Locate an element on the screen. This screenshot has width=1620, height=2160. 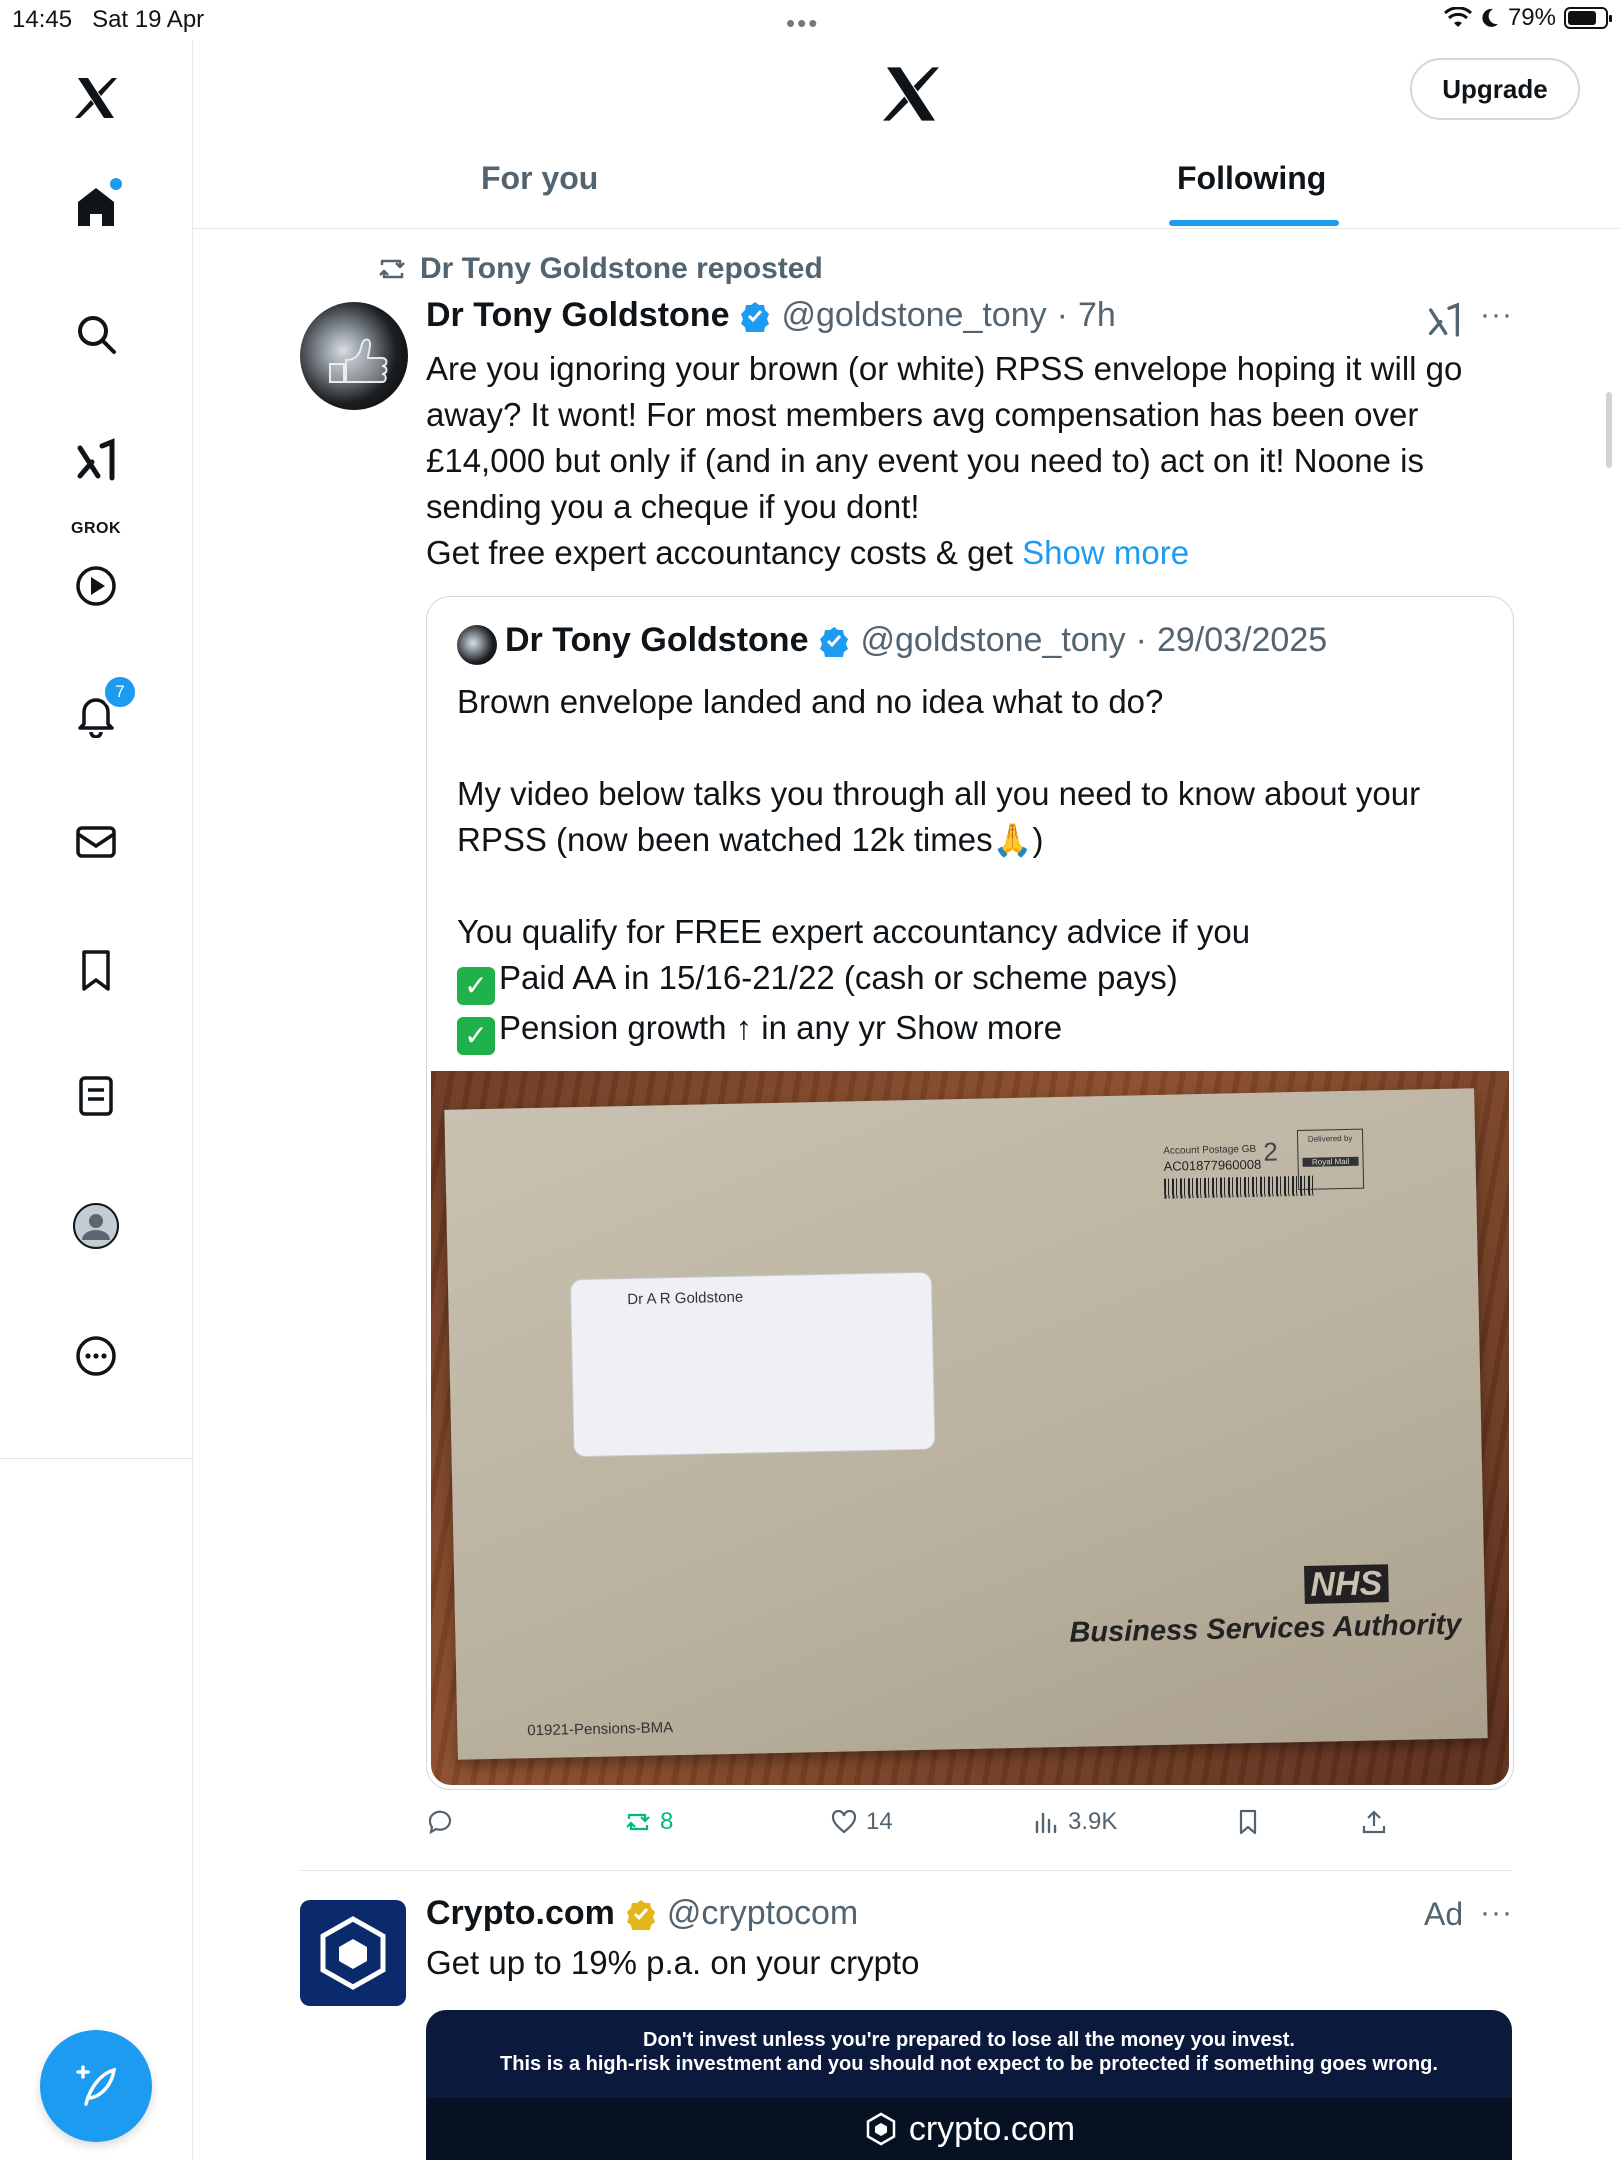
repost-button: 8 is located at coordinates (648, 1822).